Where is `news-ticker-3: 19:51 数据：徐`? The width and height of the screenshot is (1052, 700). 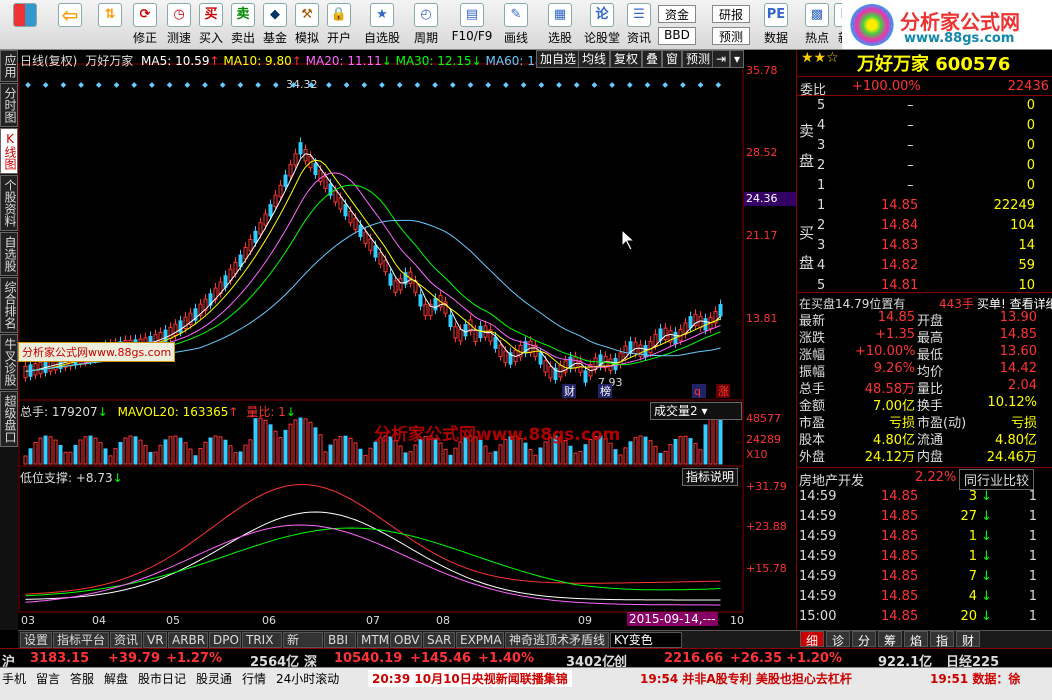 news-ticker-3: 19:51 数据：徐 is located at coordinates (975, 678).